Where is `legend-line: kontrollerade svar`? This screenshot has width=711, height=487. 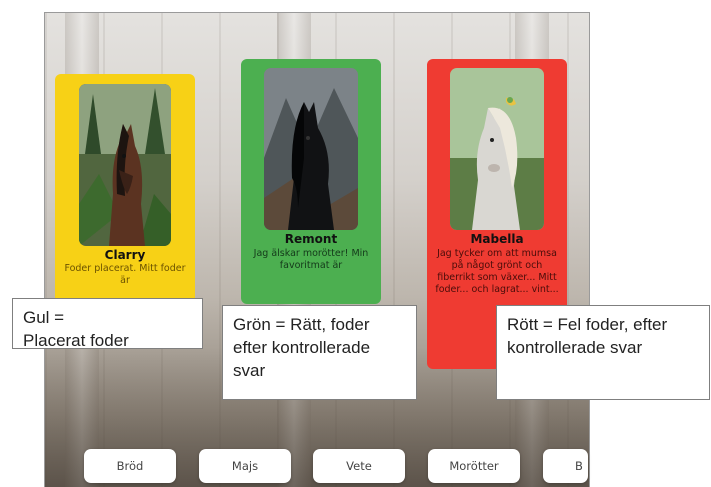
legend-line: kontrollerade svar is located at coordinates (575, 347).